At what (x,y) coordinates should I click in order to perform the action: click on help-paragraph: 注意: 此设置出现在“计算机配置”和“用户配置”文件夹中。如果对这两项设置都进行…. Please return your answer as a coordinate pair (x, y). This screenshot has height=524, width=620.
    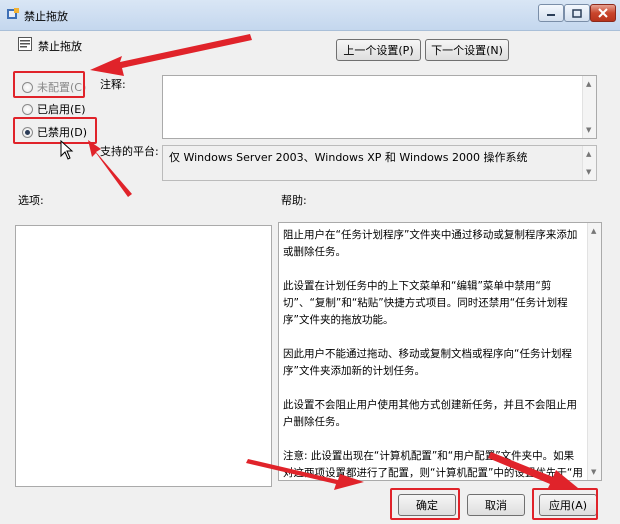
    Looking at the image, I should click on (433, 464).